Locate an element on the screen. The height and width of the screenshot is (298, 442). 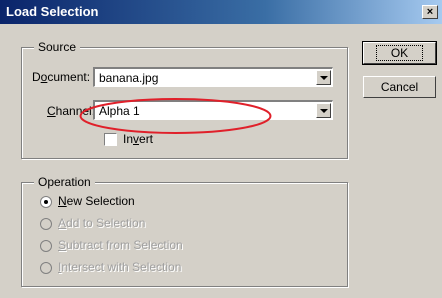
operation-option-label-2: Subtract from Selection is located at coordinates (120, 245).